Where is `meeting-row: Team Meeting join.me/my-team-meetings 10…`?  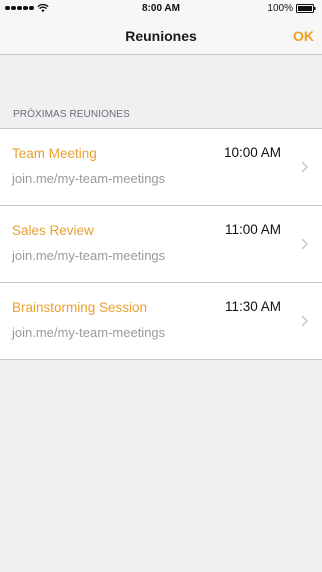 meeting-row: Team Meeting join.me/my-team-meetings 10… is located at coordinates (161, 167).